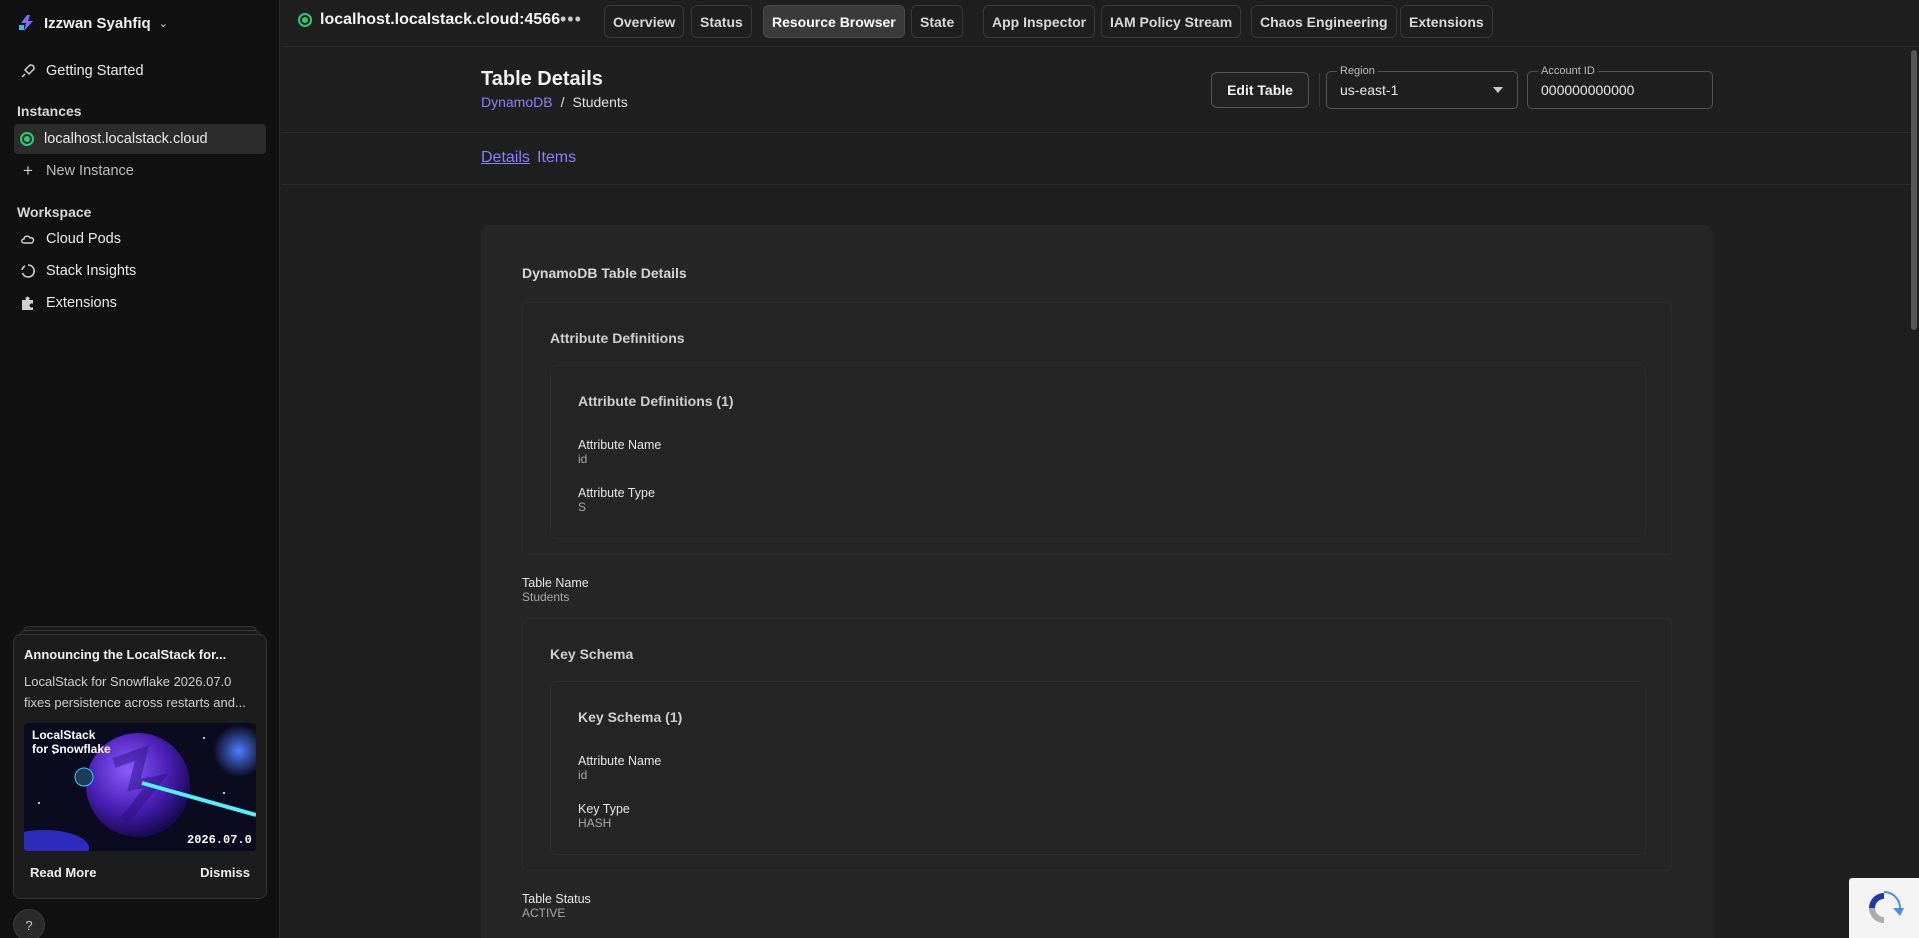  I want to click on sidebar-item-label: Stack Insights, so click(91, 271).